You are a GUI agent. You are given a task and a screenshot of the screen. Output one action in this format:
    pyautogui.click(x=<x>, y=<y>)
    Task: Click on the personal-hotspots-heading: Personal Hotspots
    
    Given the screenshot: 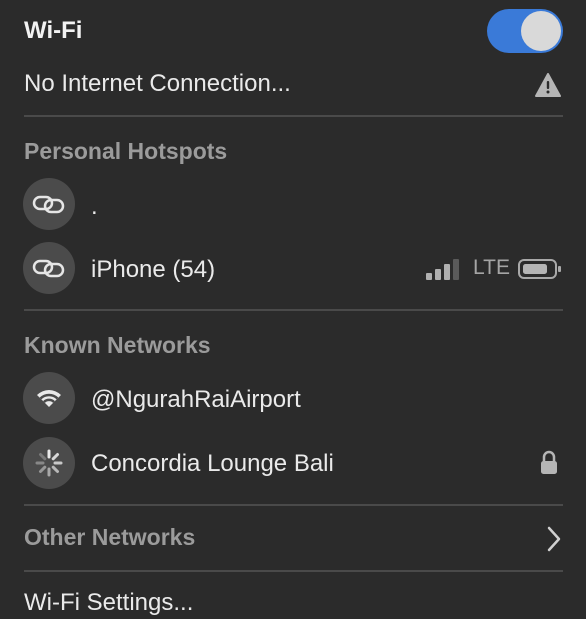 What is the action you would take?
    pyautogui.click(x=126, y=151)
    